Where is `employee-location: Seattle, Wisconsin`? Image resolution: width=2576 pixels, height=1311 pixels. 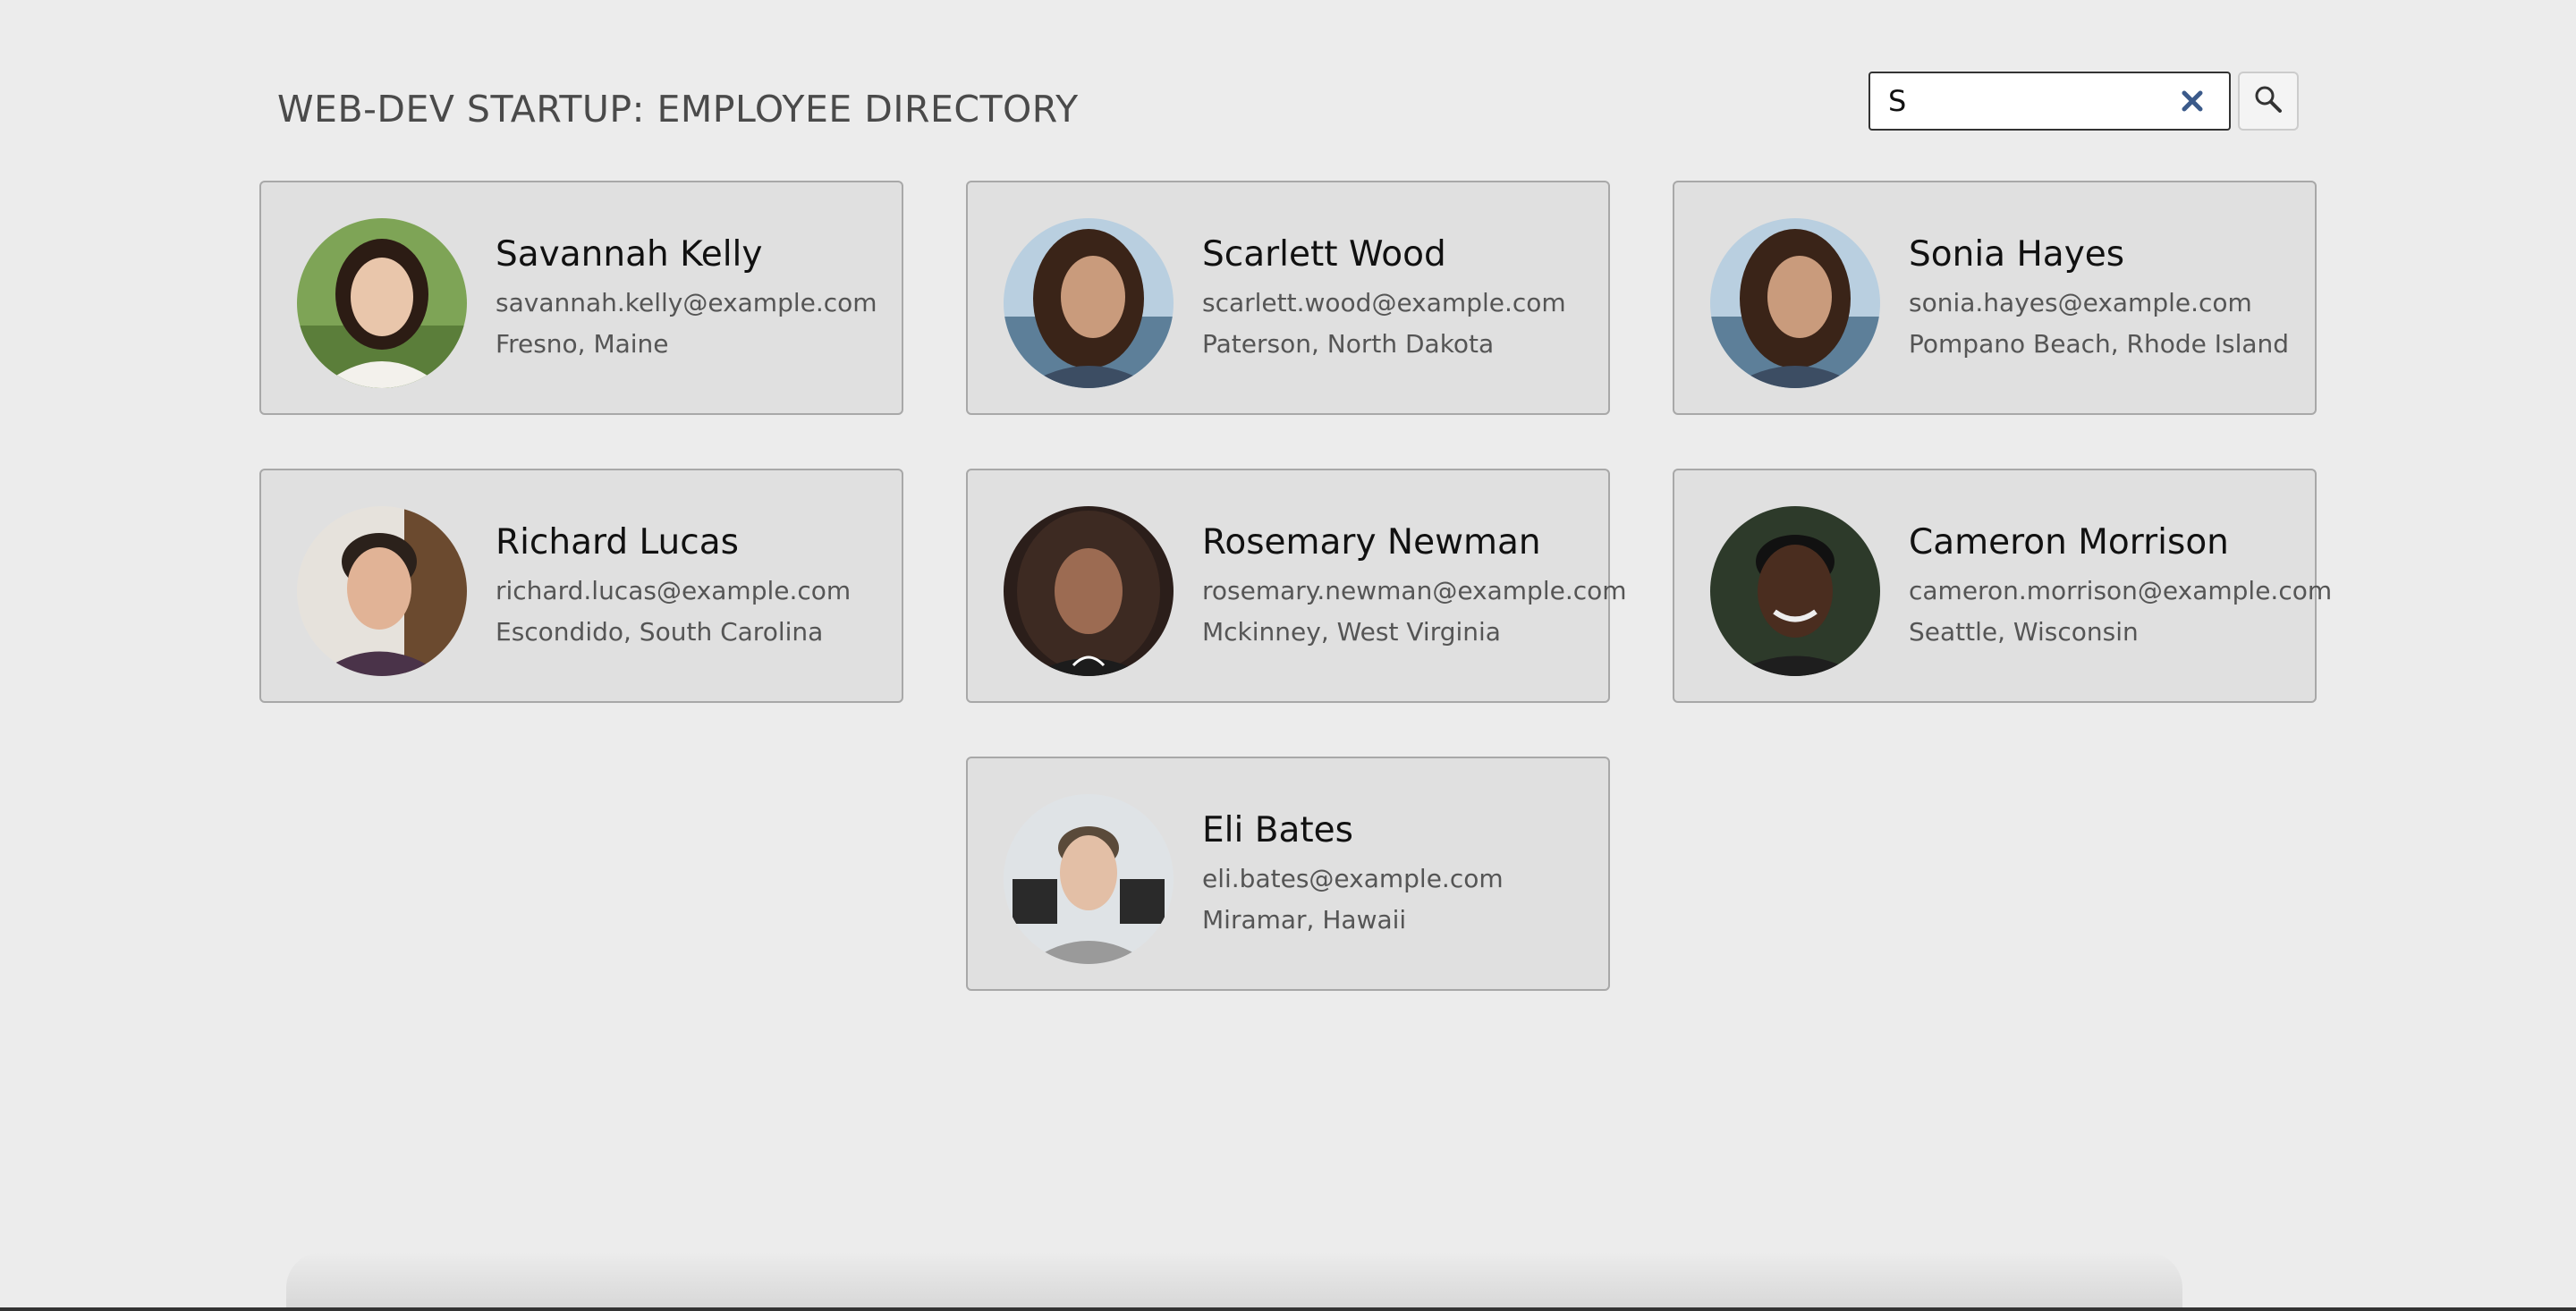 employee-location: Seattle, Wisconsin is located at coordinates (2024, 632).